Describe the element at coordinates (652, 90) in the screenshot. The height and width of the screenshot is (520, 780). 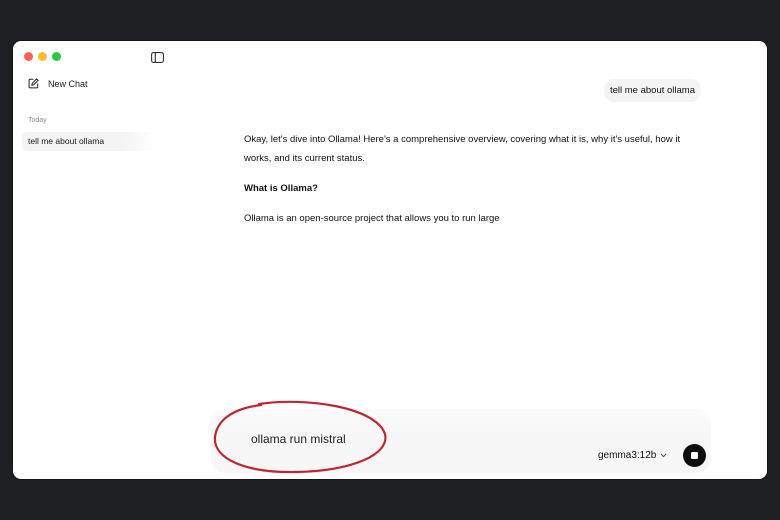
I see `user-message-bubble: tell me about ollama` at that location.